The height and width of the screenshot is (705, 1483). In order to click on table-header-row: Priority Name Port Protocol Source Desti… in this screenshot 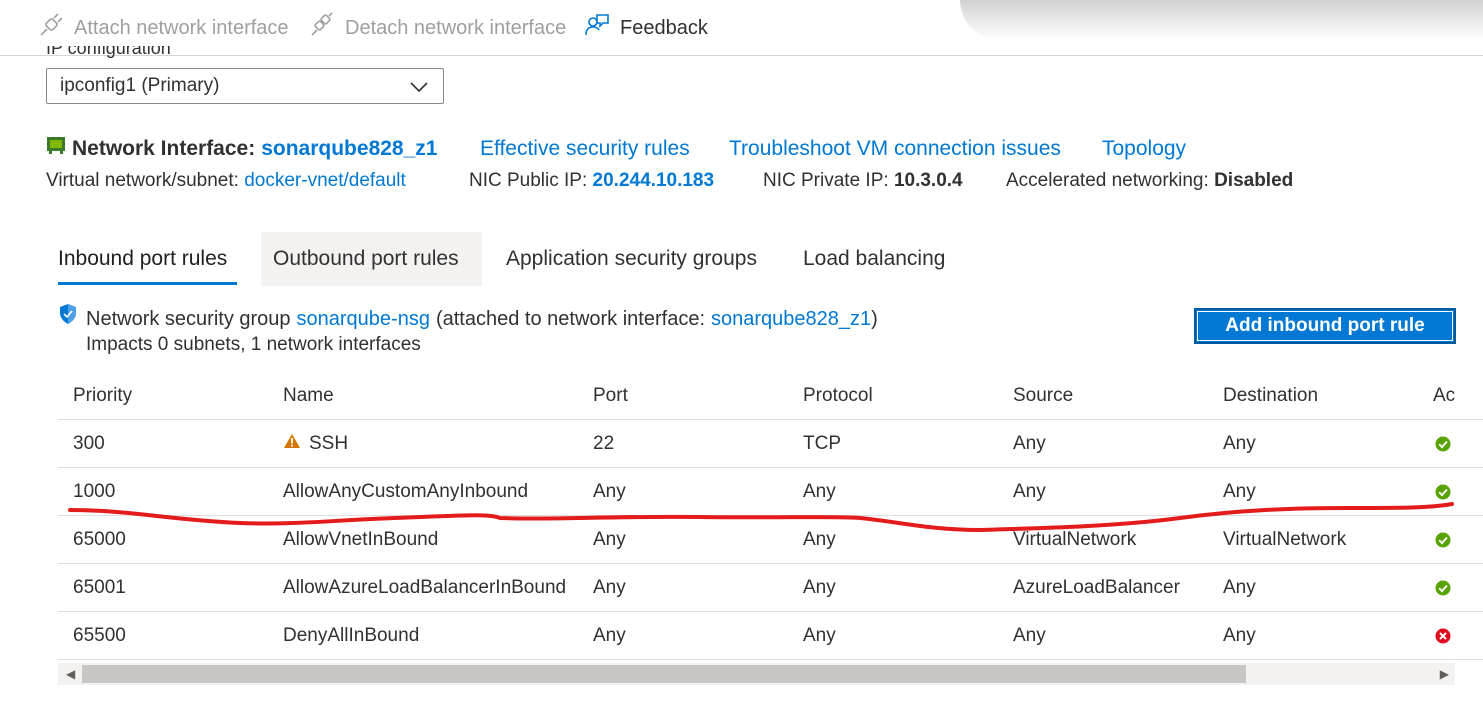, I will do `click(770, 396)`.